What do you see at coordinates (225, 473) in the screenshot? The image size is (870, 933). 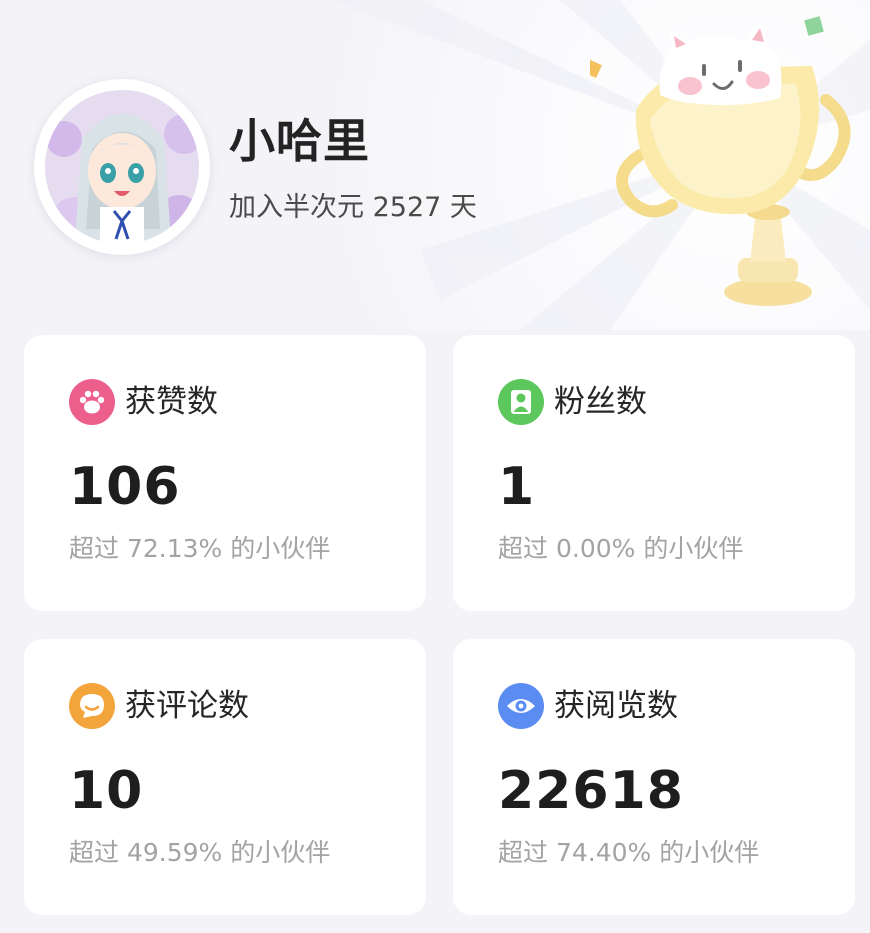 I see `stat-card-likes: 获赞数 106 超过 72.13% 的小伙伴` at bounding box center [225, 473].